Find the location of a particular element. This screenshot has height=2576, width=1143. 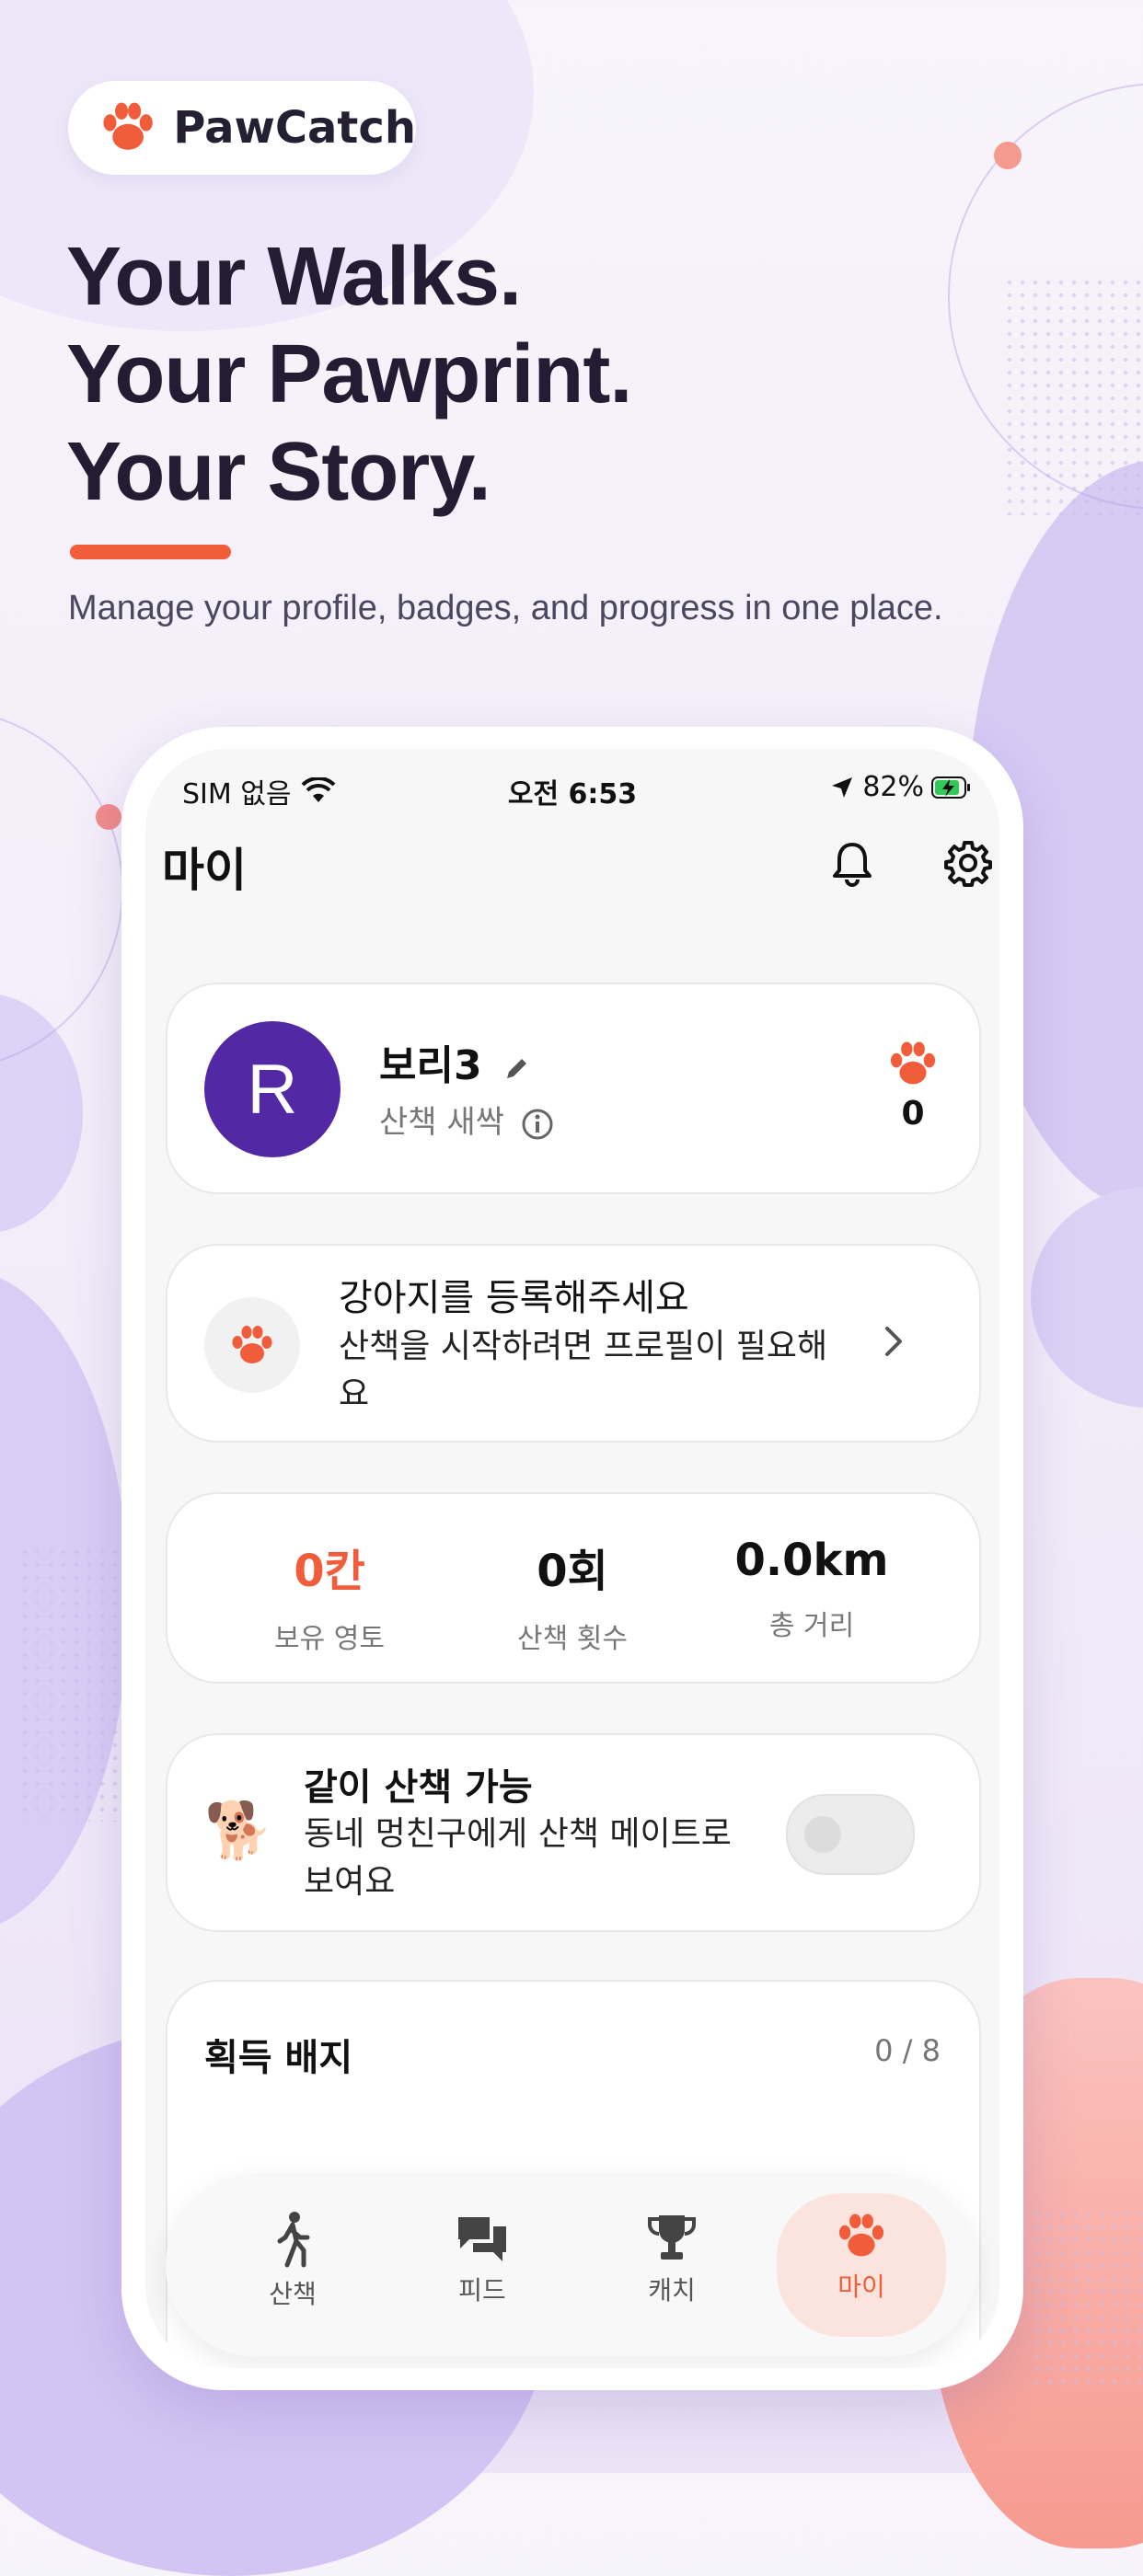

brand-name: PawCatch is located at coordinates (294, 128).